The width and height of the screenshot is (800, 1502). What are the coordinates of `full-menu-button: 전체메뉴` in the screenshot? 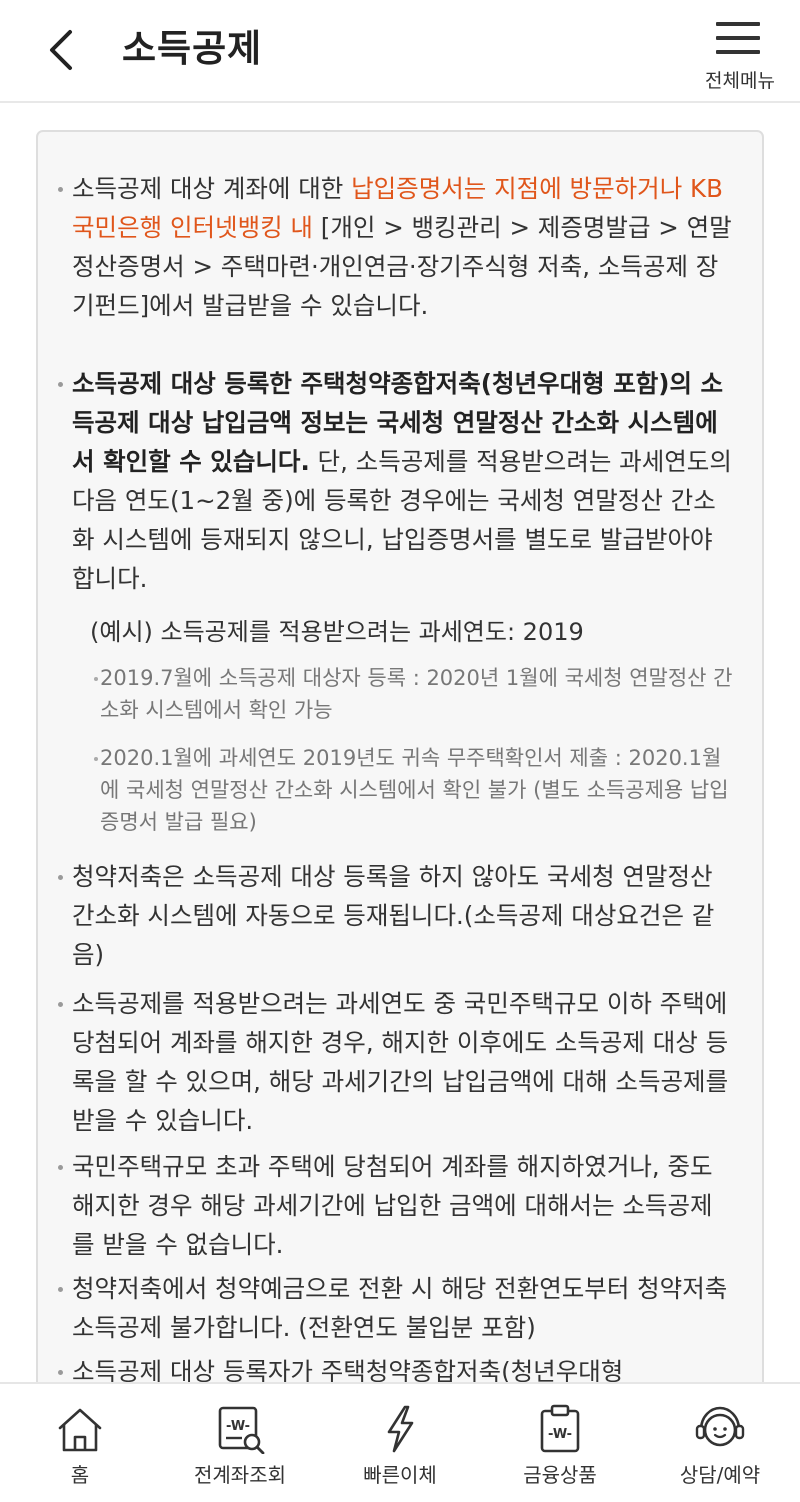 It's located at (740, 54).